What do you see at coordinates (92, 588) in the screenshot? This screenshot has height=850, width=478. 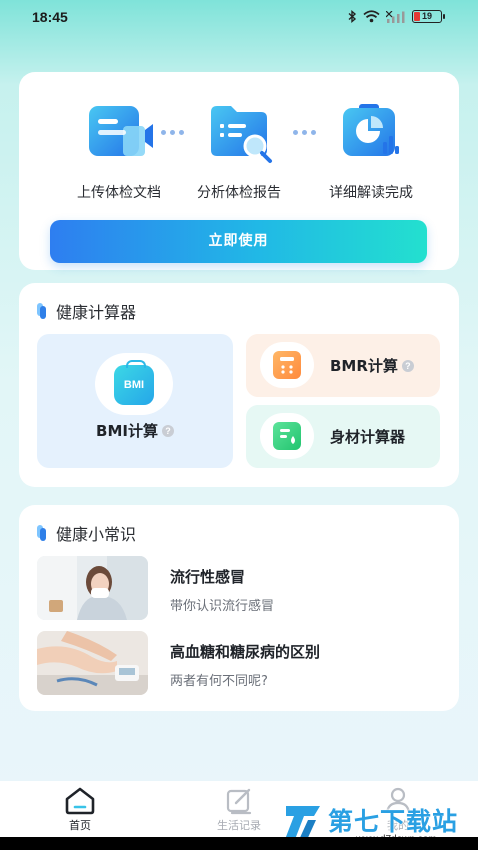 I see `flu-article-thumbnail` at bounding box center [92, 588].